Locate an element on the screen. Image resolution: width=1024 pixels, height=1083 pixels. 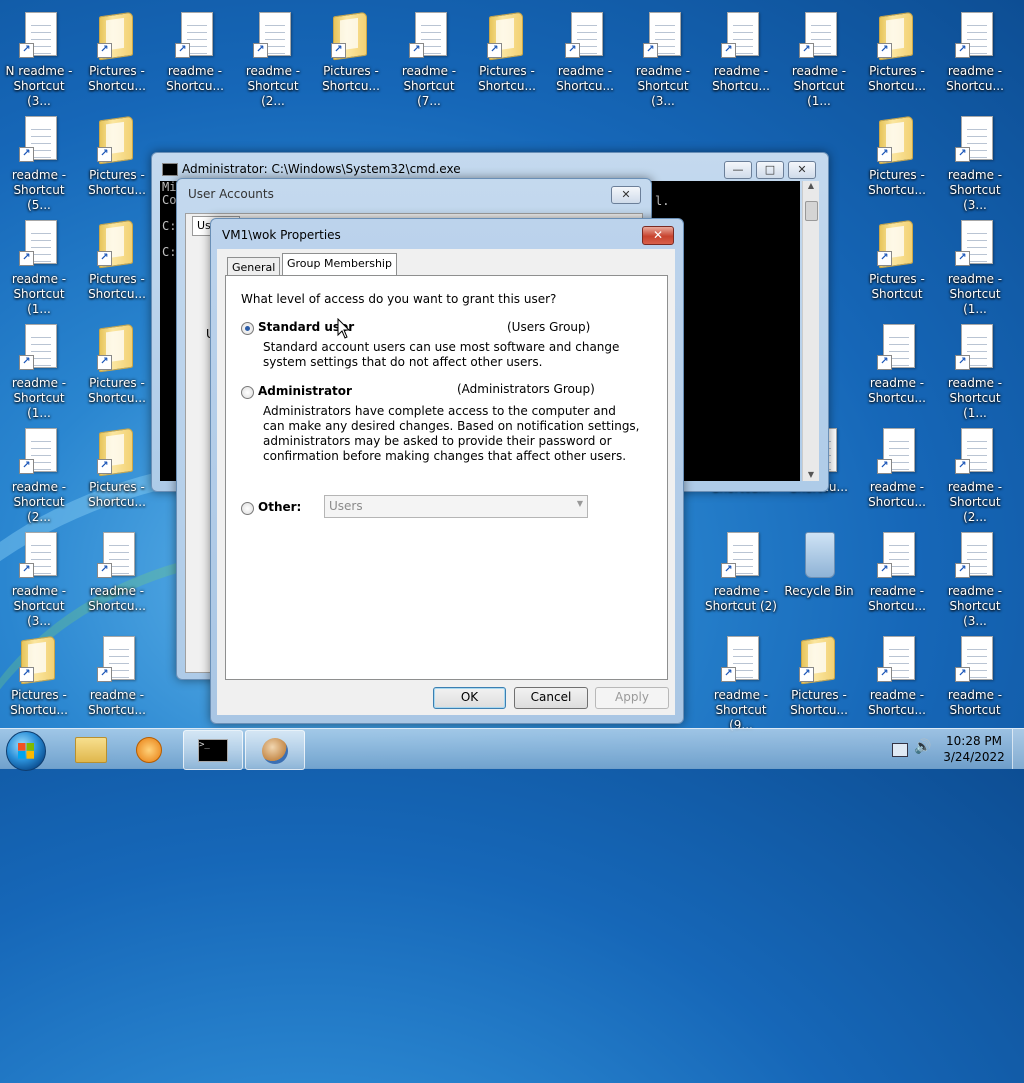
administrator-label: Administrator is located at coordinates (305, 391).